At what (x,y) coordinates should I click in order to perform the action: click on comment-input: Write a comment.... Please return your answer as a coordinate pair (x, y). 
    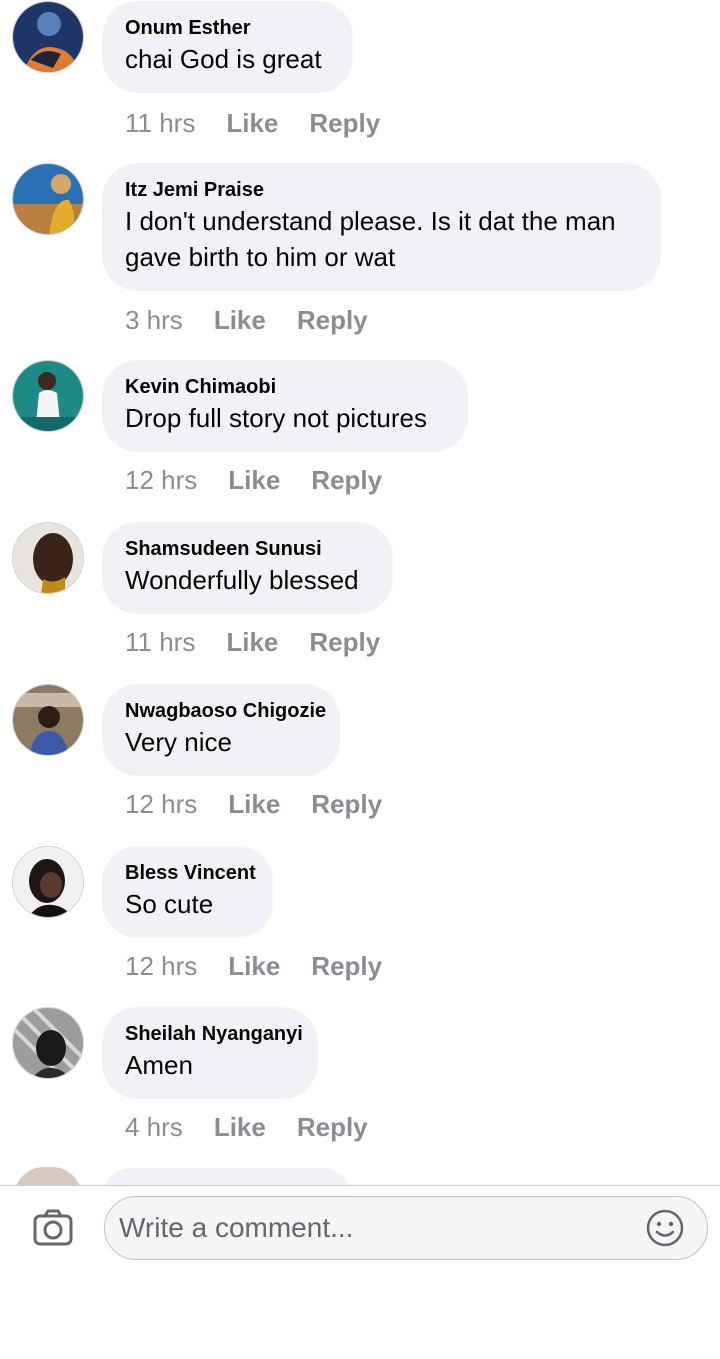
    Looking at the image, I should click on (406, 1228).